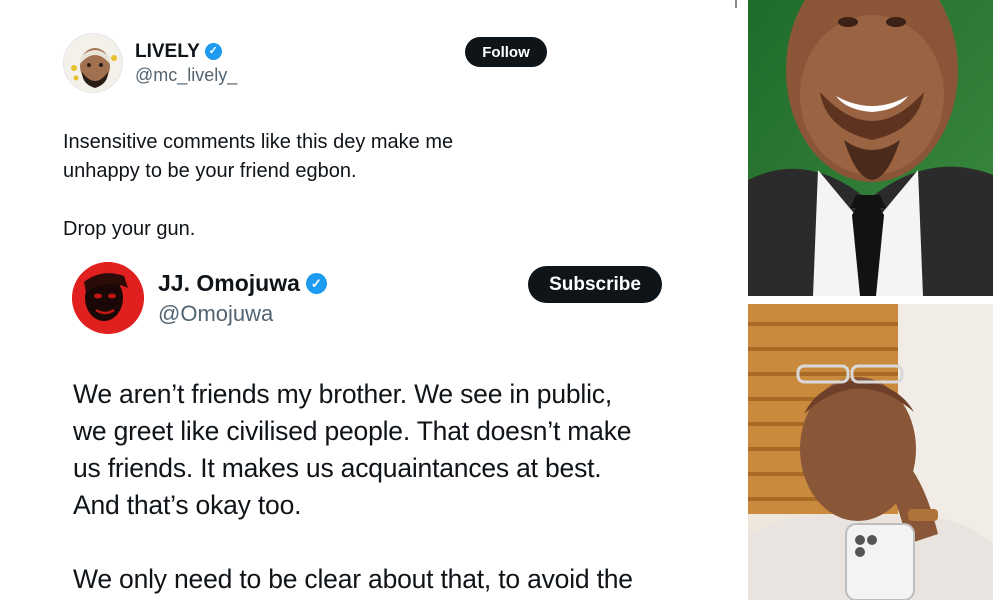 This screenshot has width=1000, height=600. Describe the element at coordinates (167, 52) in the screenshot. I see `author-name: LIVELY` at that location.